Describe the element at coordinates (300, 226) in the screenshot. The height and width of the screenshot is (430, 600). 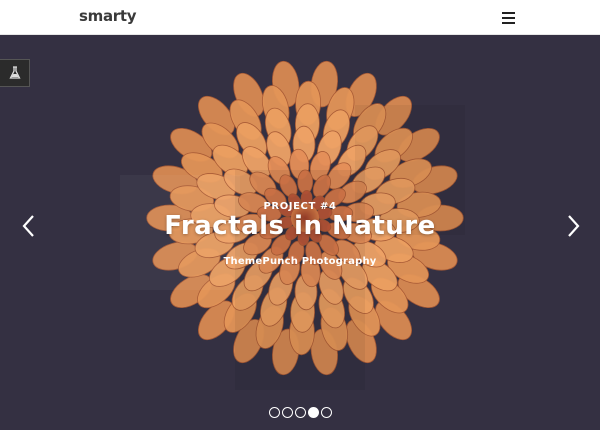
I see `slide-title: Fractals in Nature` at that location.